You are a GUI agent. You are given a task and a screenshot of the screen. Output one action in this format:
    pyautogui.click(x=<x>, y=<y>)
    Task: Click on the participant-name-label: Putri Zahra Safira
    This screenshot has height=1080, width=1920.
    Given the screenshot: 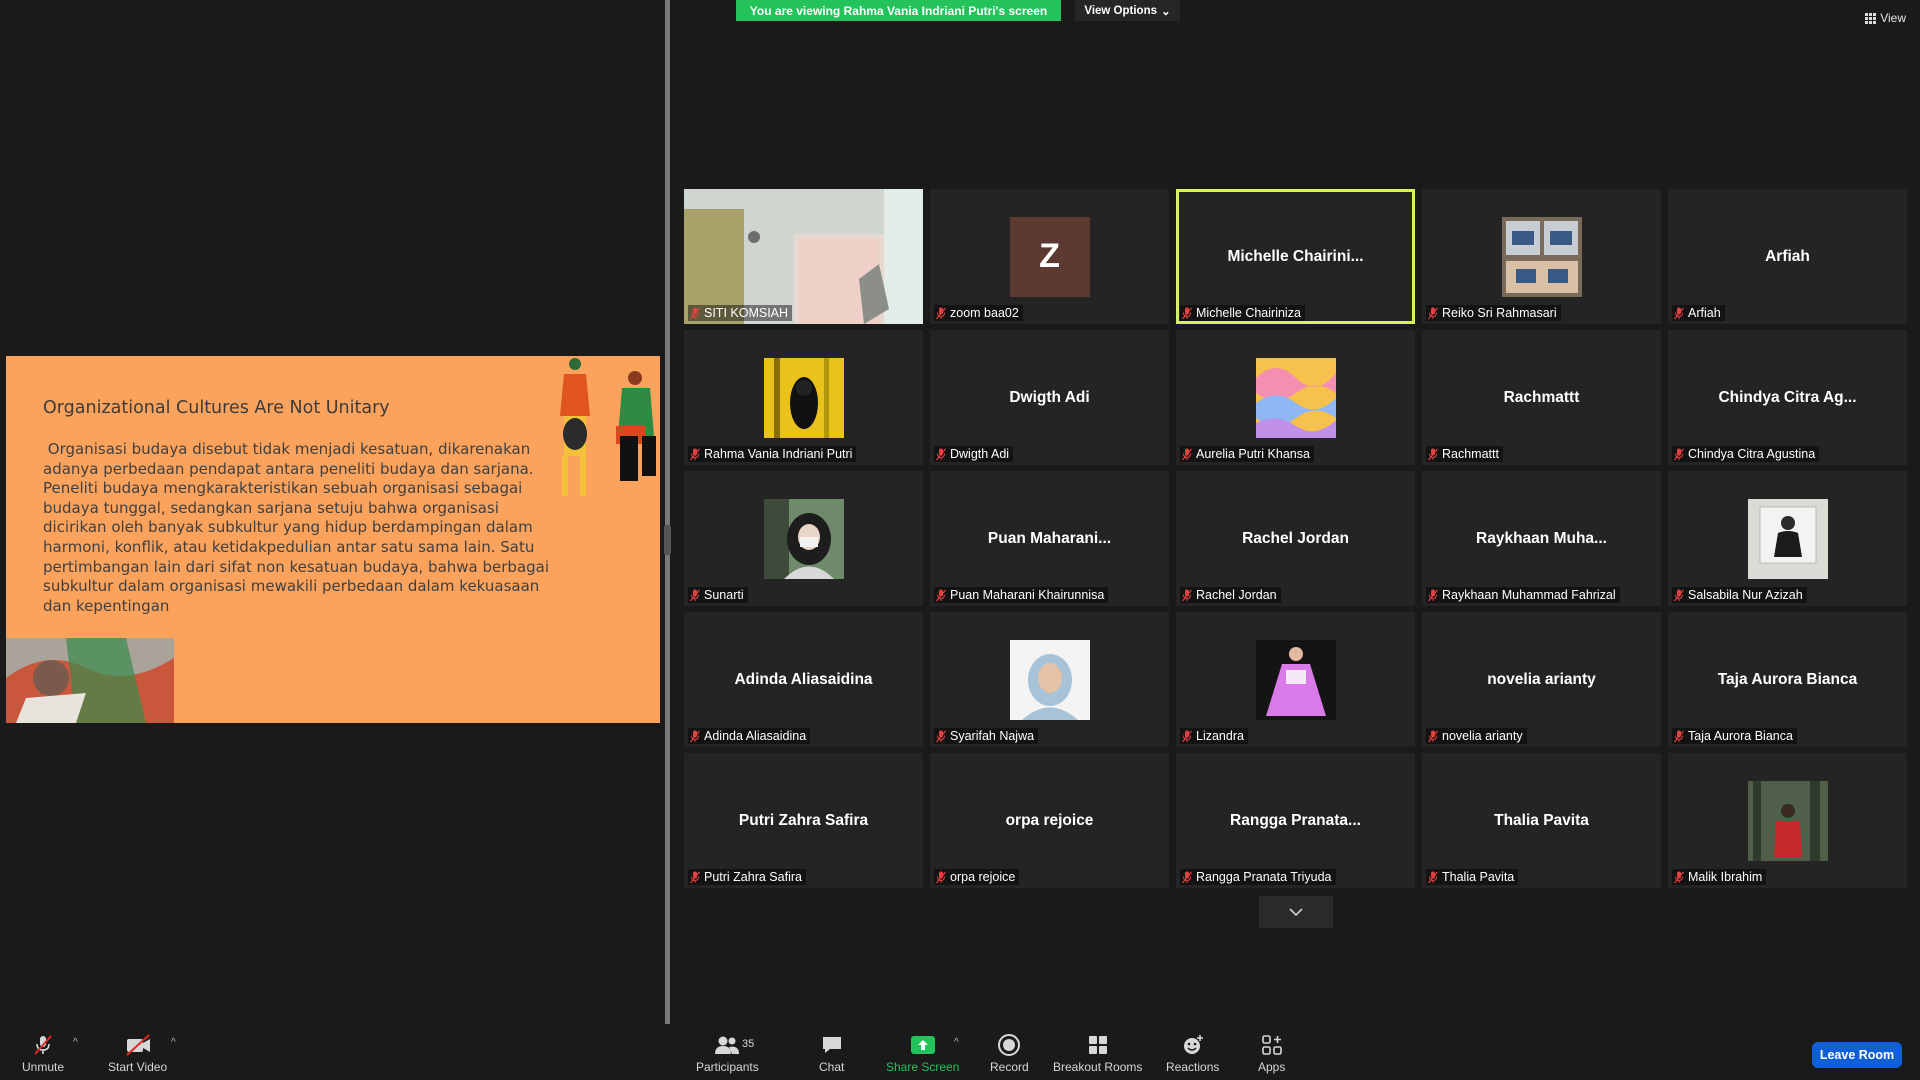 What is the action you would take?
    pyautogui.click(x=747, y=877)
    